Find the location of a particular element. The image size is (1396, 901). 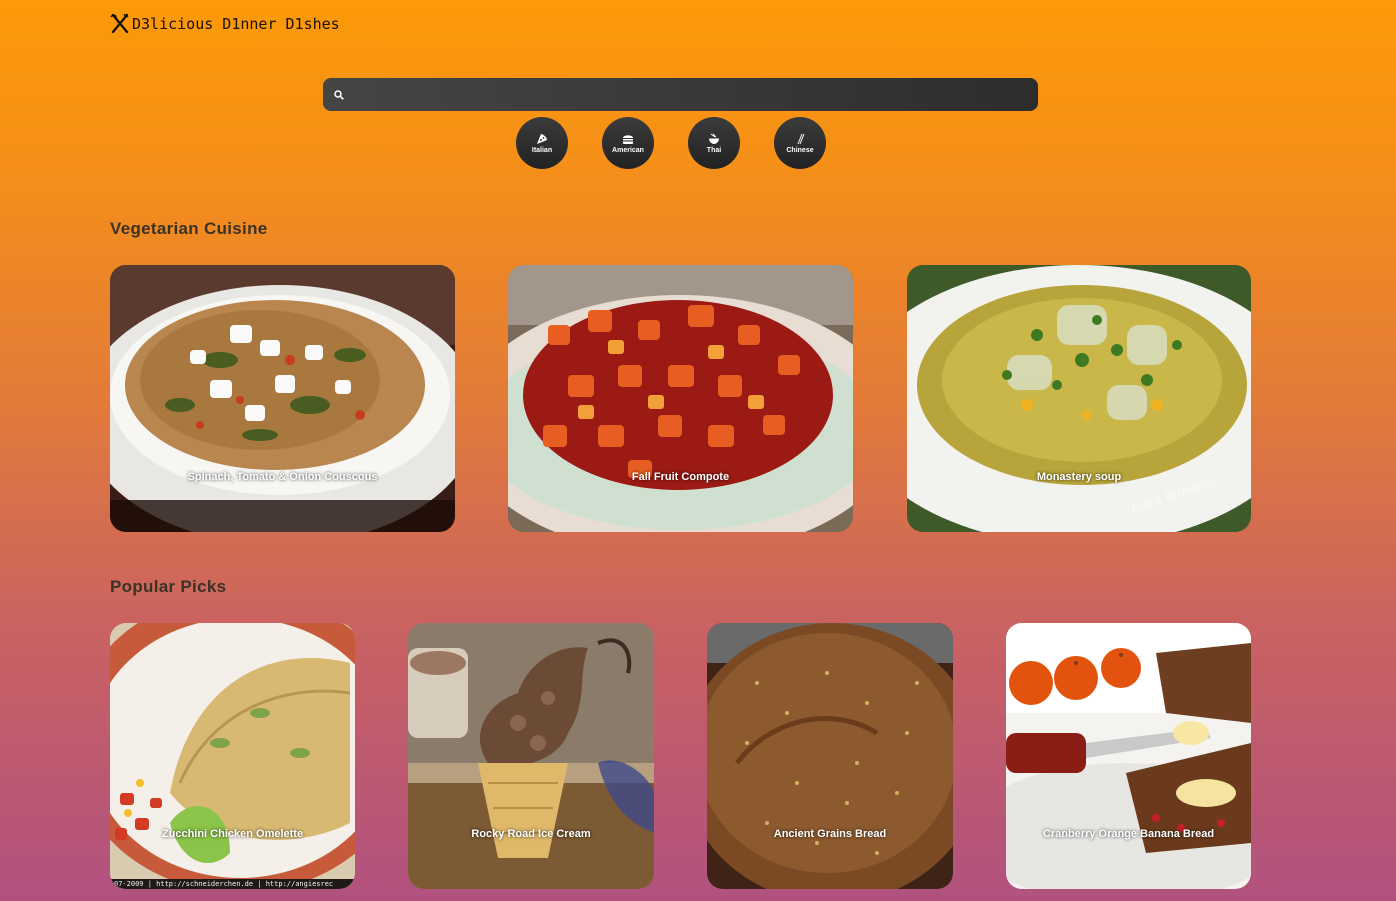

cranberry-banana-bread-image is located at coordinates (1128, 756).